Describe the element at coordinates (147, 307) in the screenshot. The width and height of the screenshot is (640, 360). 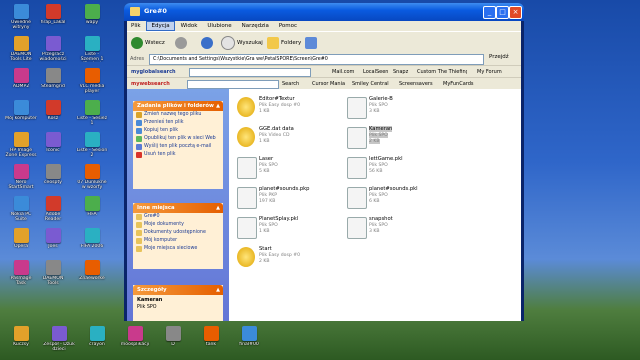
I see `details-type: Plik SPO` at that location.